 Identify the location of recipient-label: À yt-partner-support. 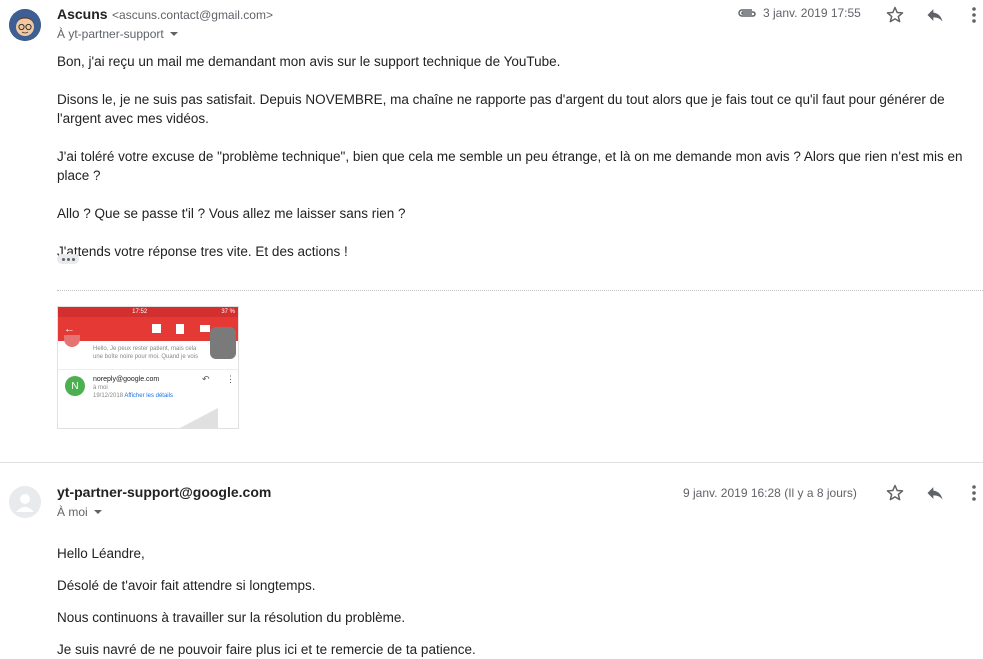
(110, 34).